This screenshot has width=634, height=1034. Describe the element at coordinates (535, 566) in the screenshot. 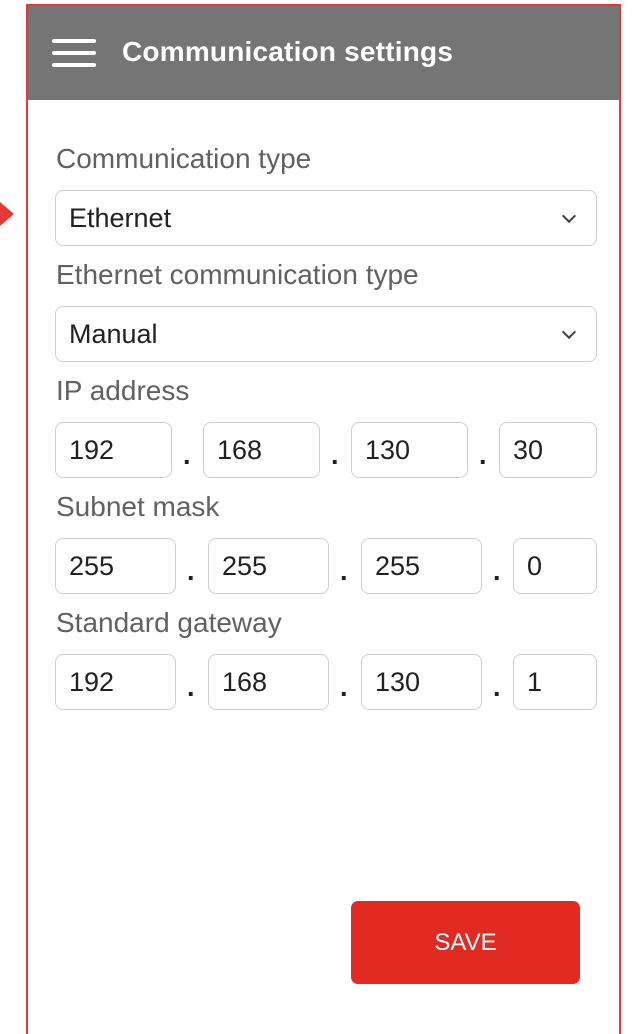

I see `subnet-octet-4-value: 0` at that location.